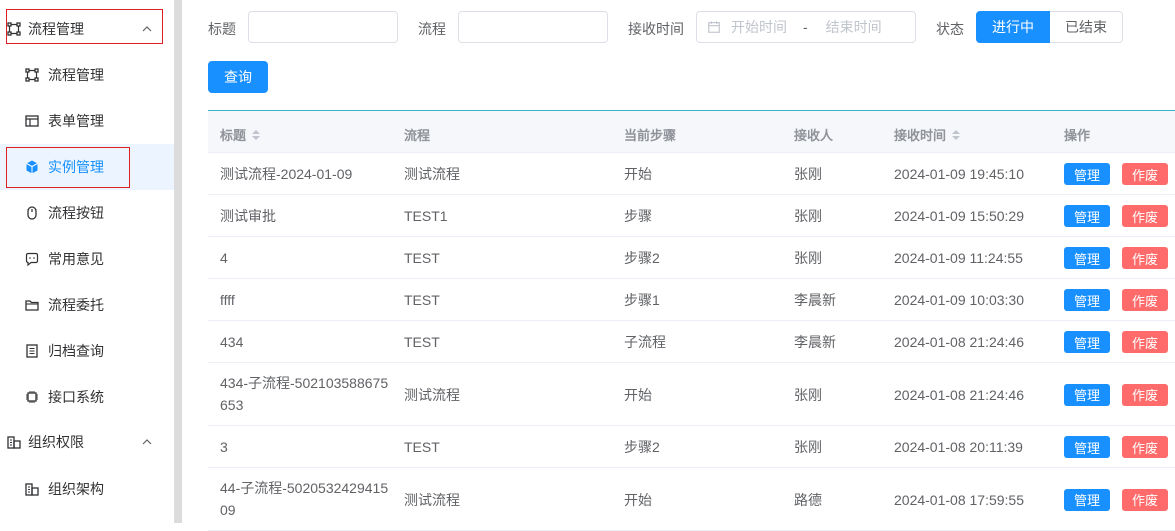  What do you see at coordinates (178, 261) in the screenshot?
I see `sidebar-scrollbar` at bounding box center [178, 261].